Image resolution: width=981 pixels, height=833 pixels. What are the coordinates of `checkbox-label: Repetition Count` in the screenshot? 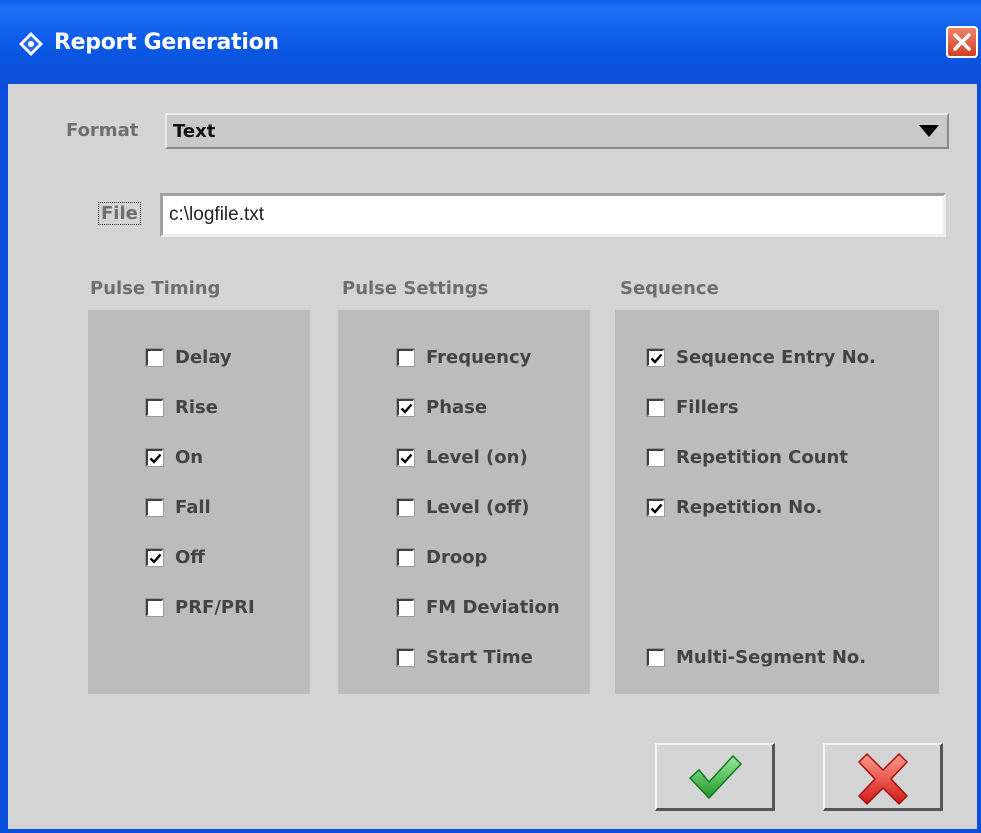 It's located at (762, 457).